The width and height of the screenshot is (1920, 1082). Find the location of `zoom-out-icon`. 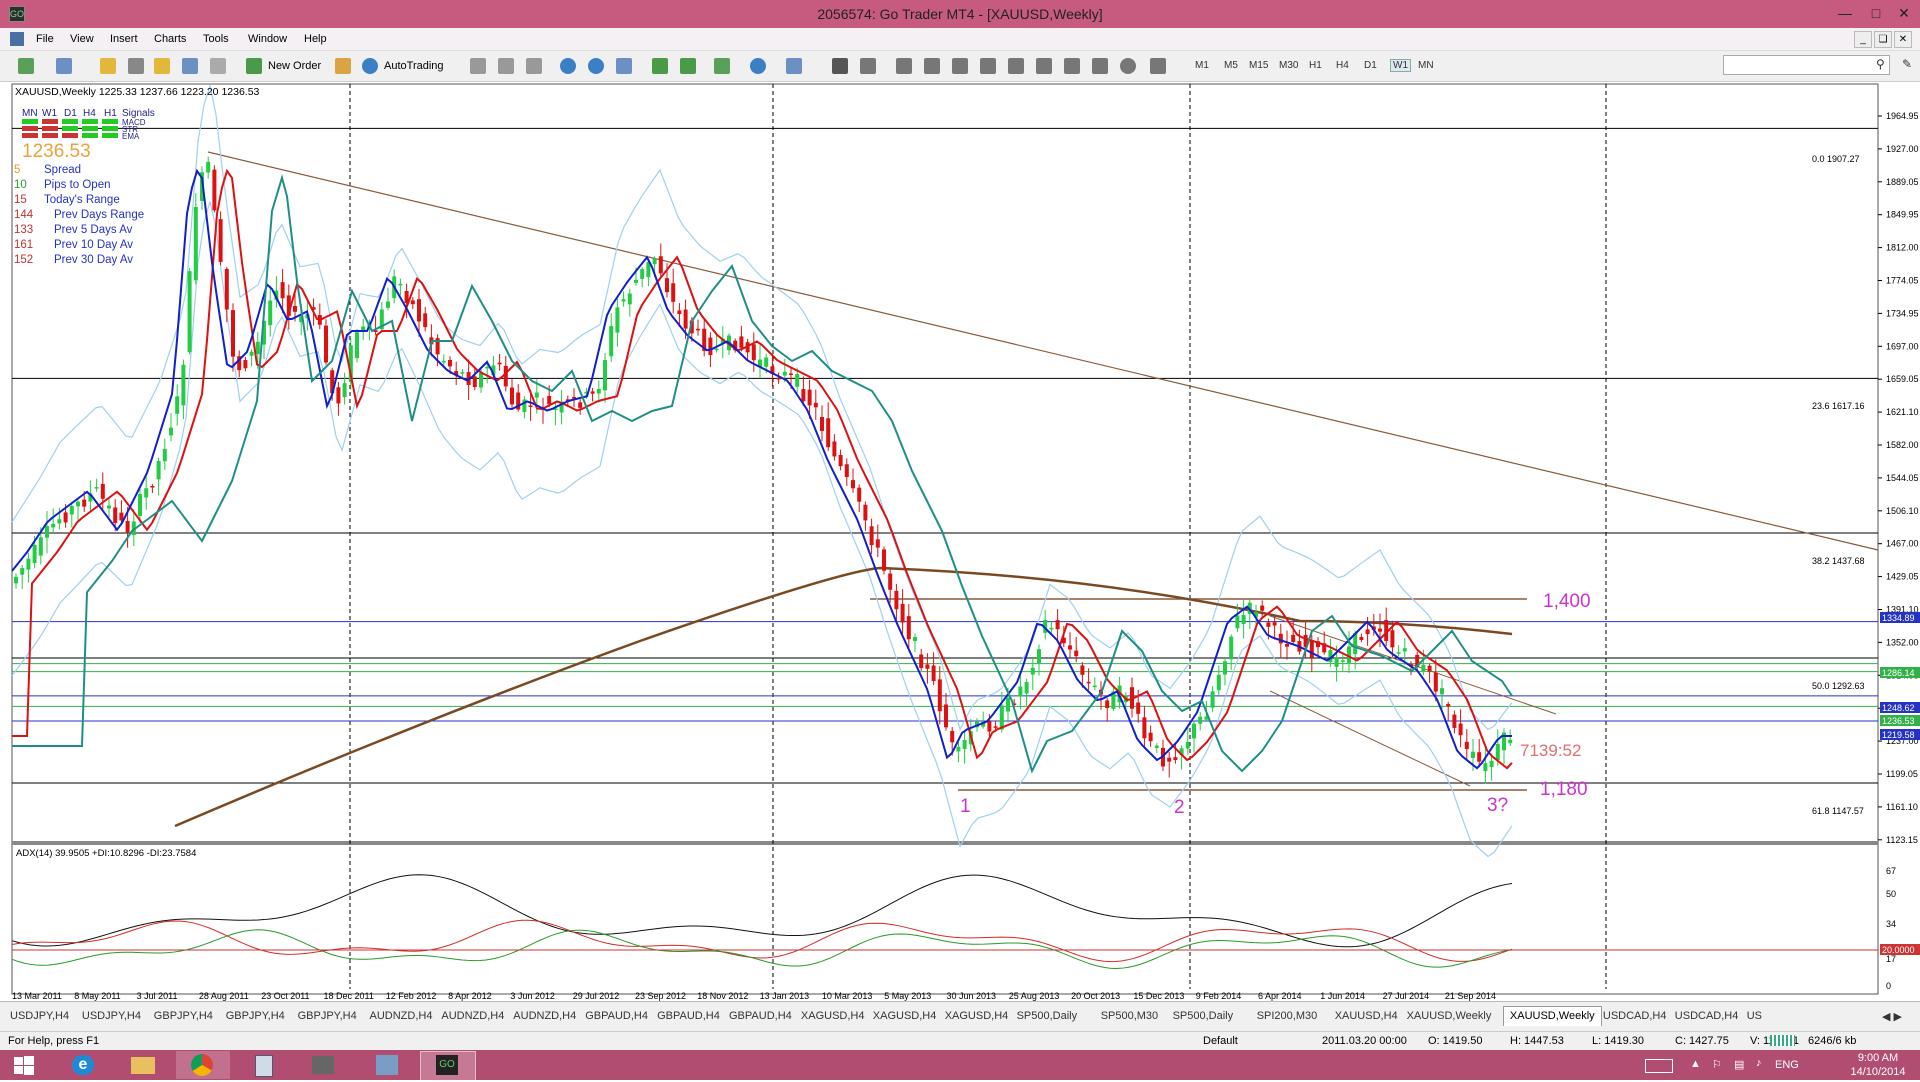

zoom-out-icon is located at coordinates (596, 66).